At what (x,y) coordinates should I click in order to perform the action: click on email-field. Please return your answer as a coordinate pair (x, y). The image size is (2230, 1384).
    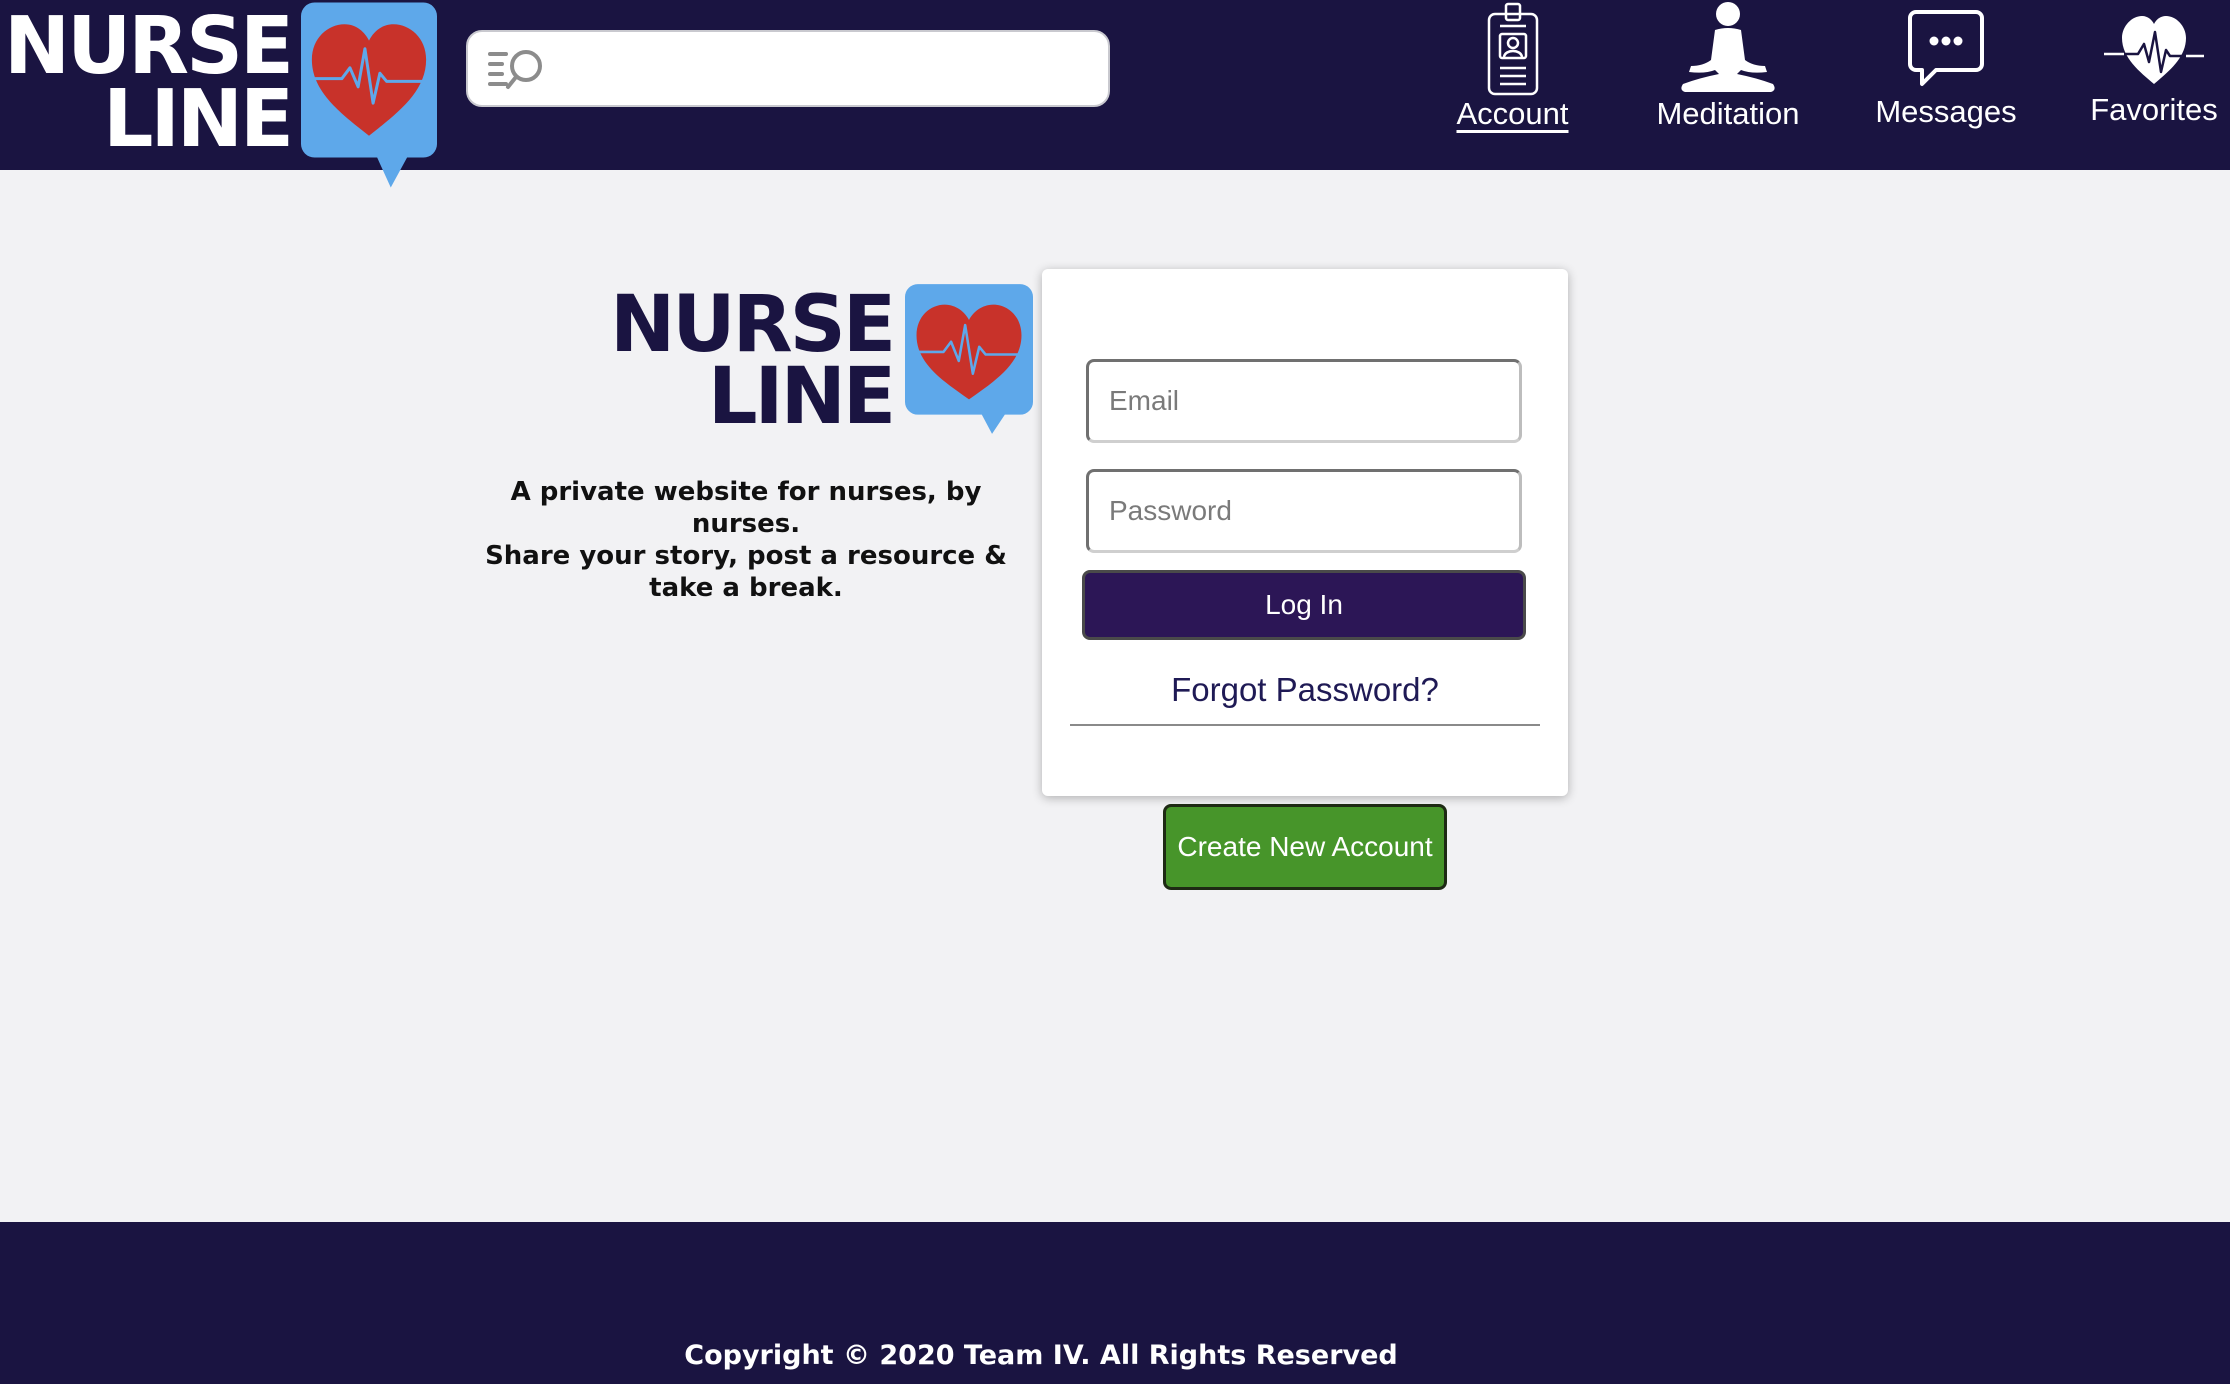
    Looking at the image, I should click on (1304, 401).